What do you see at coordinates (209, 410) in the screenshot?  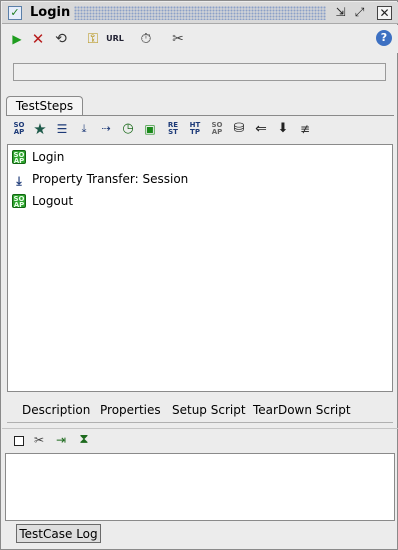 I see `tab-setup-script: Setup Script` at bounding box center [209, 410].